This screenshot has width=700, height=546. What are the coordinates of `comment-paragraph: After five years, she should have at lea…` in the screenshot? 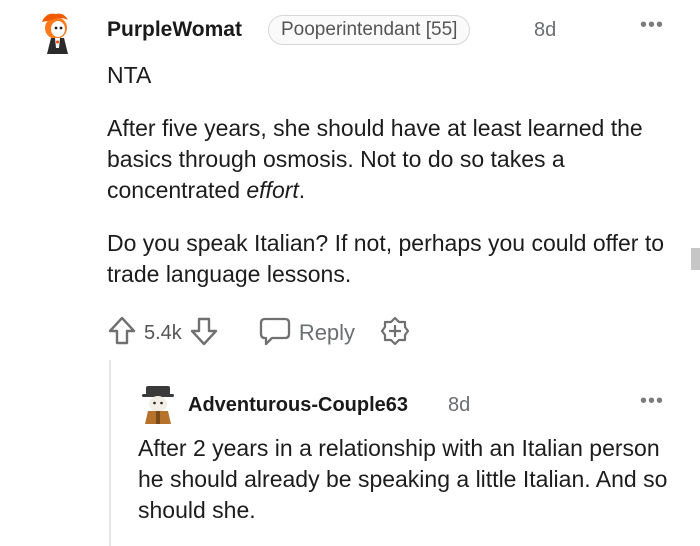 It's located at (394, 159).